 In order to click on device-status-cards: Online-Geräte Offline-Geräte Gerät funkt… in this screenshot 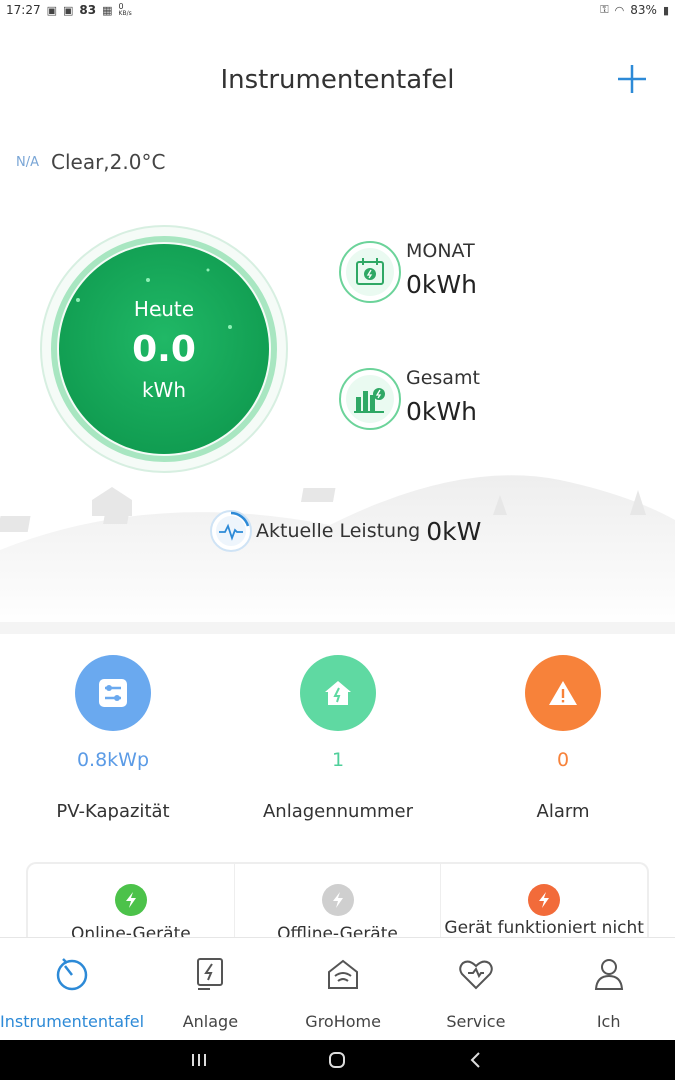, I will do `click(337, 902)`.